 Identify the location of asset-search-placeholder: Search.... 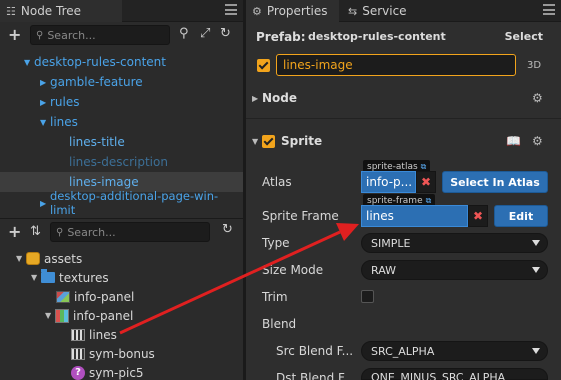
(91, 232).